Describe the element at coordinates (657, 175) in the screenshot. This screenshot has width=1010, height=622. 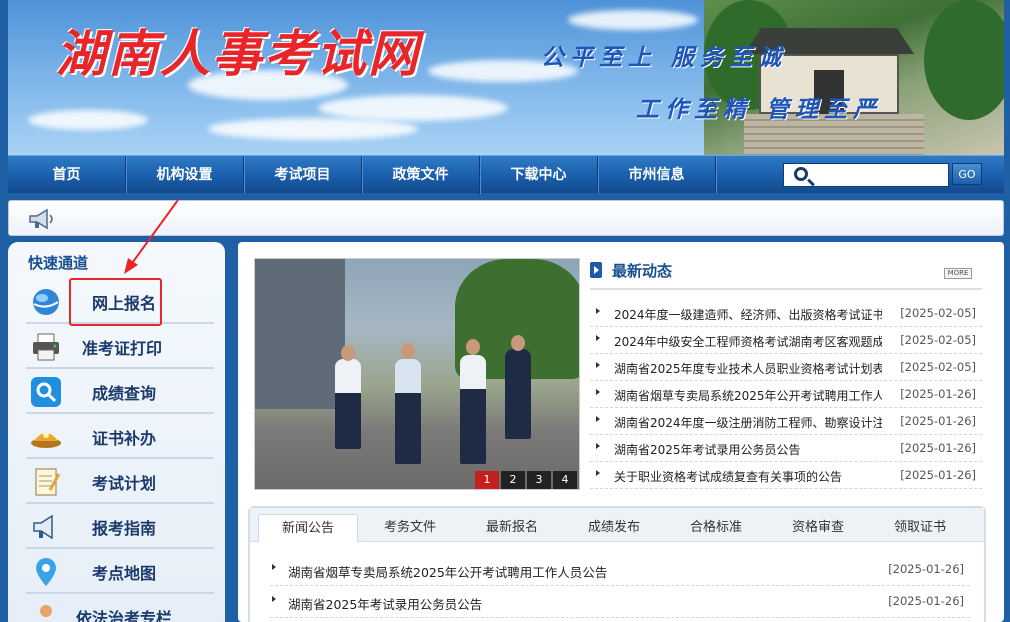
I see `nav-item-cities: 市州信息` at that location.